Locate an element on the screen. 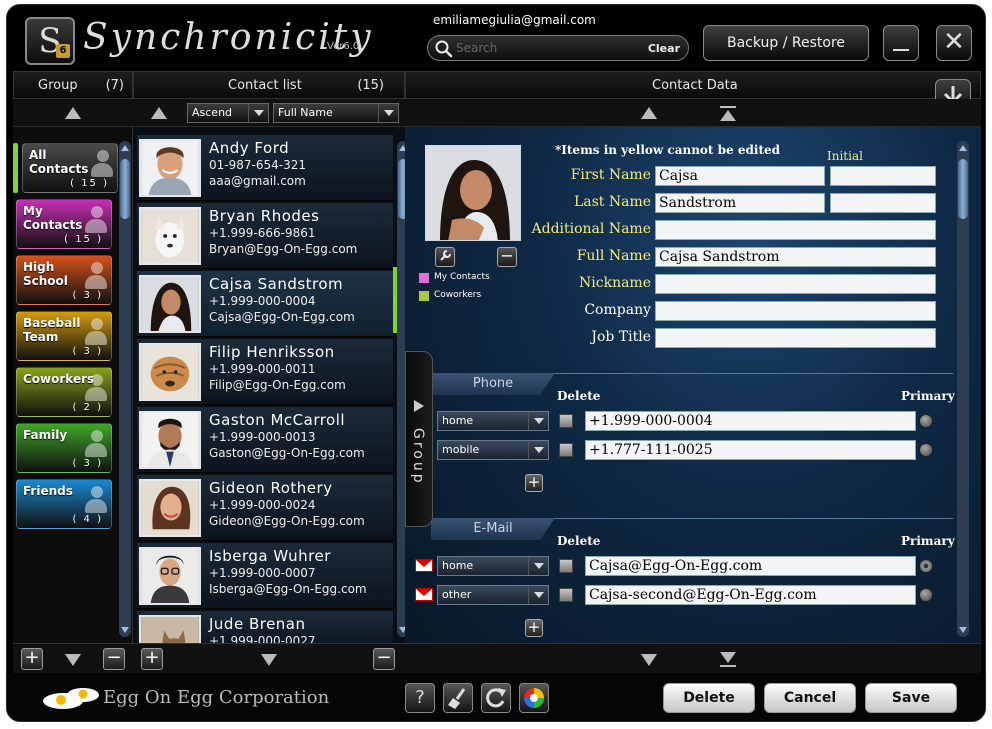 The height and width of the screenshot is (729, 992). cancel-button: Cancel is located at coordinates (810, 698).